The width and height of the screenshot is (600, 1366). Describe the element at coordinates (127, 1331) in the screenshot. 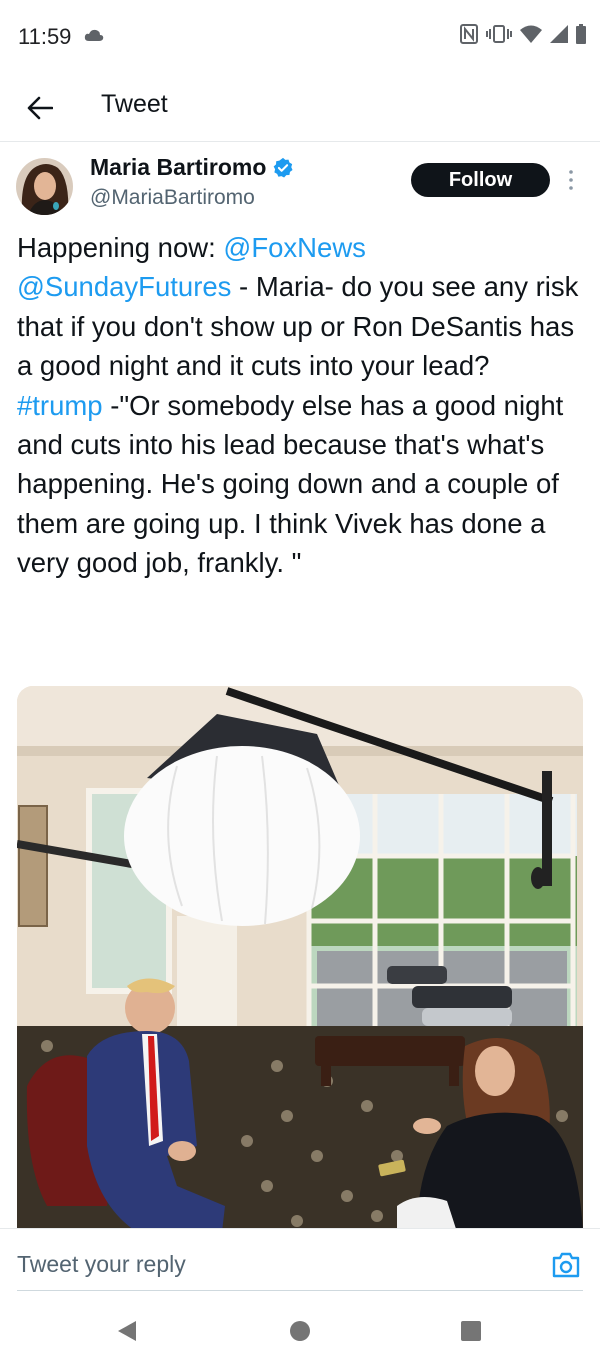

I see `nav-back-icon` at that location.